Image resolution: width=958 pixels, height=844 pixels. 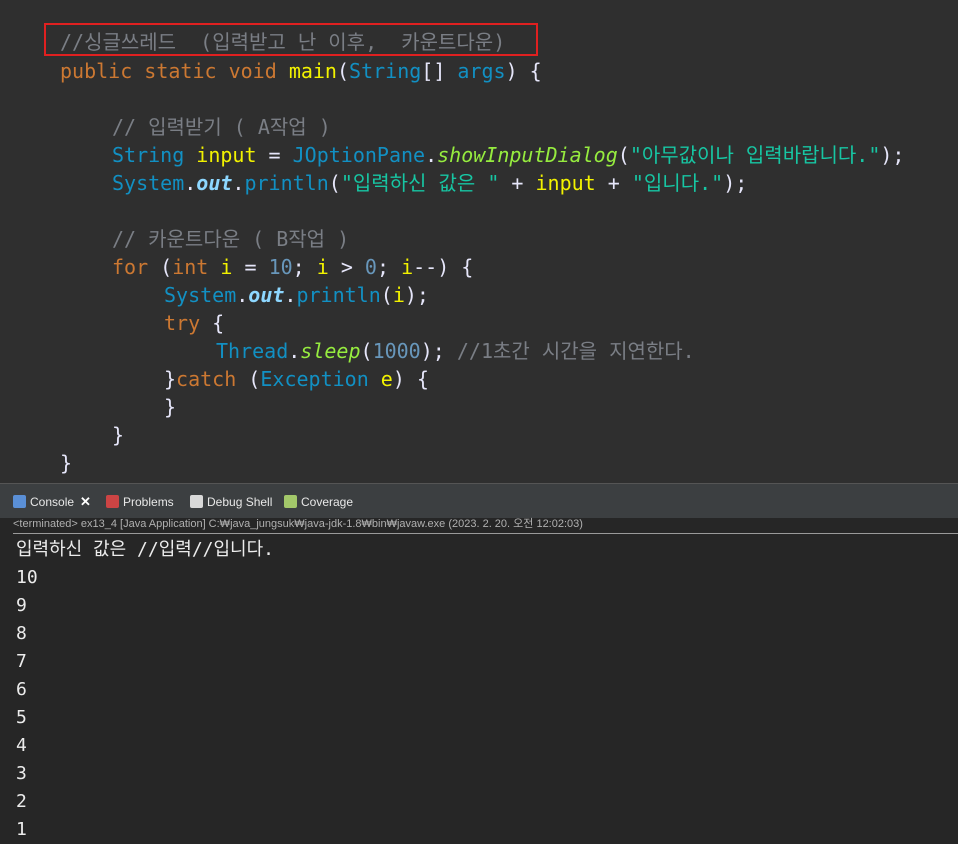 What do you see at coordinates (443, 267) in the screenshot?
I see `code-token: --) {` at bounding box center [443, 267].